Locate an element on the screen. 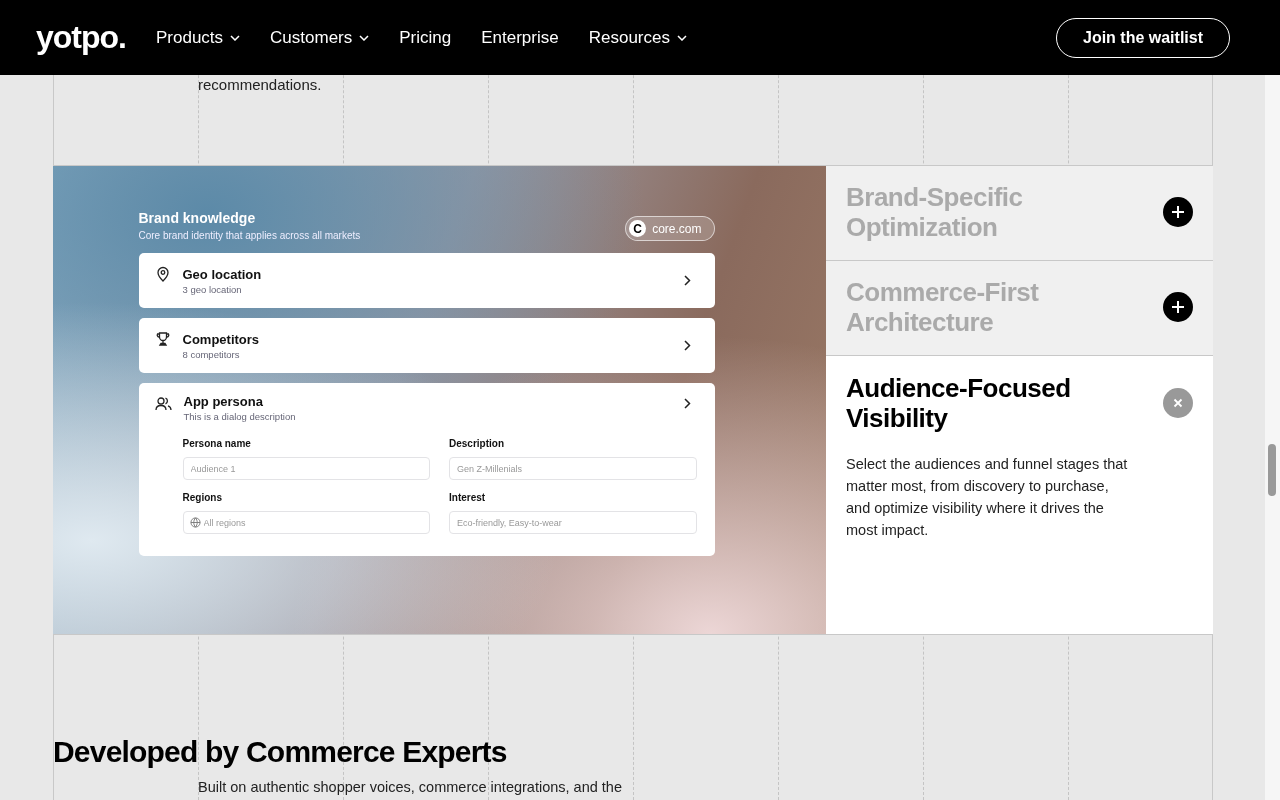 Image resolution: width=1280 pixels, height=800 pixels. close-icon is located at coordinates (1178, 403).